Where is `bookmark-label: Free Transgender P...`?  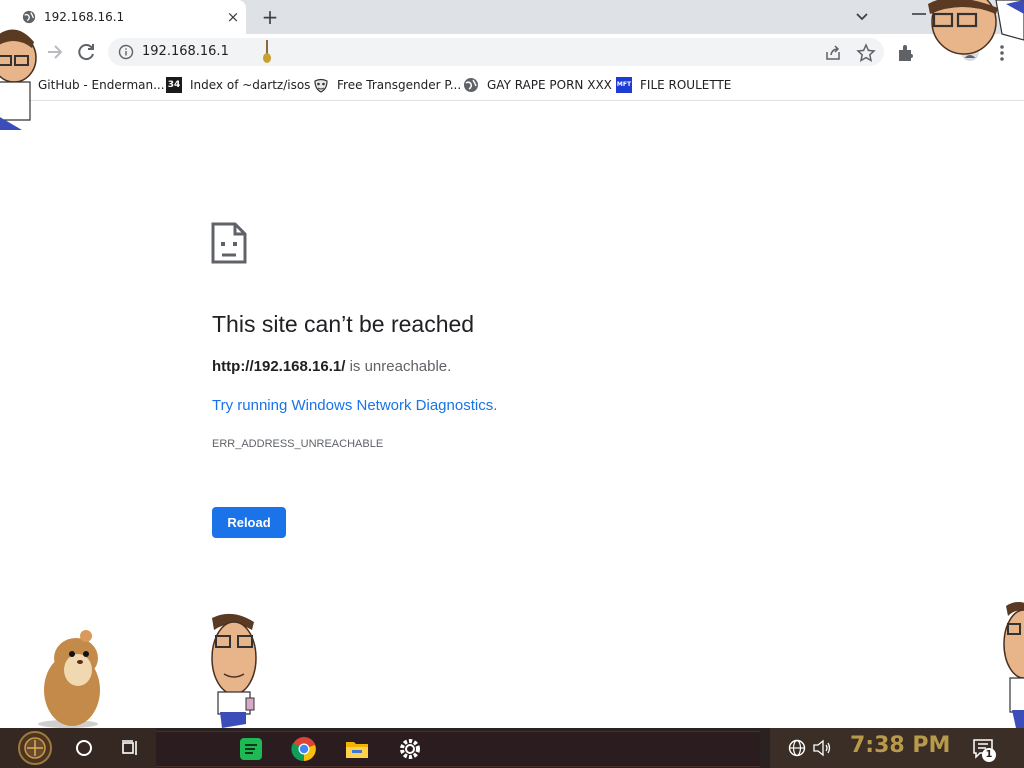
bookmark-label: Free Transgender P... is located at coordinates (399, 85).